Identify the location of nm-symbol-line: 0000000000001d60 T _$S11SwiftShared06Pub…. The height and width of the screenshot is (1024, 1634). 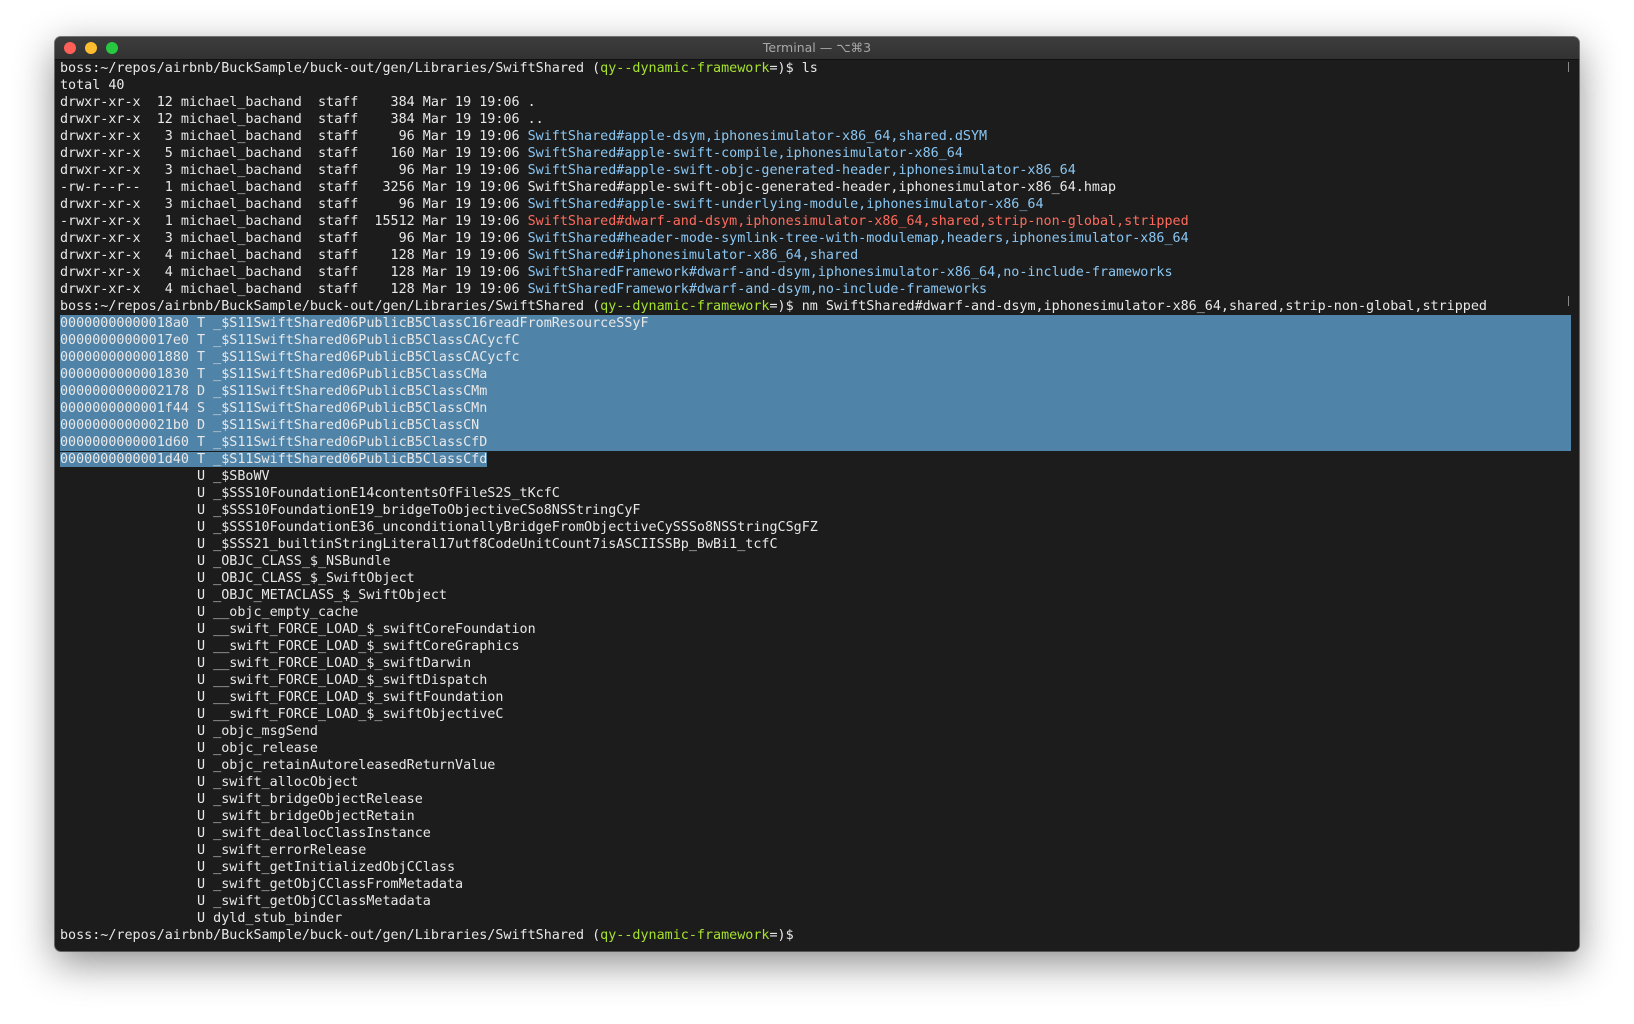
(815, 442).